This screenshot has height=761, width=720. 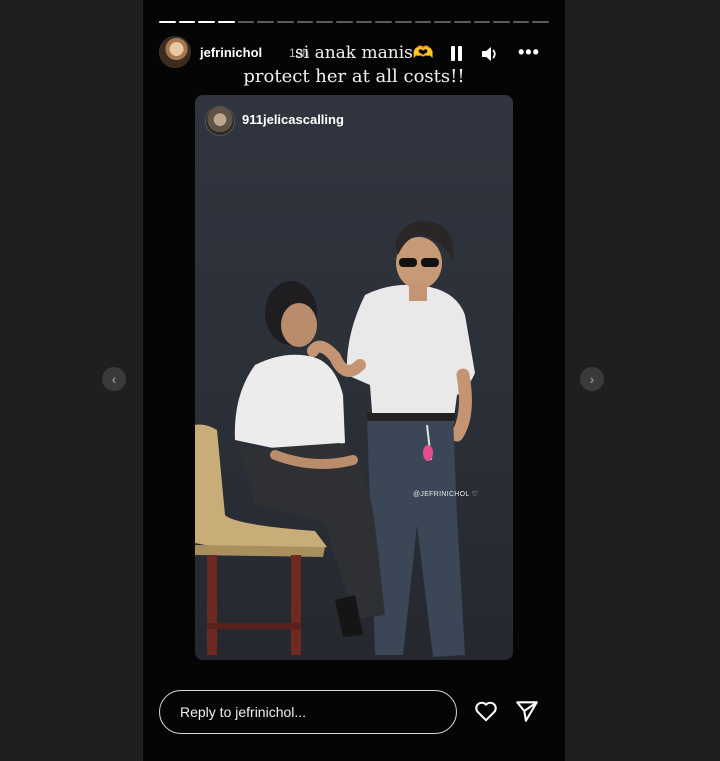 I want to click on reply-input, so click(x=308, y=712).